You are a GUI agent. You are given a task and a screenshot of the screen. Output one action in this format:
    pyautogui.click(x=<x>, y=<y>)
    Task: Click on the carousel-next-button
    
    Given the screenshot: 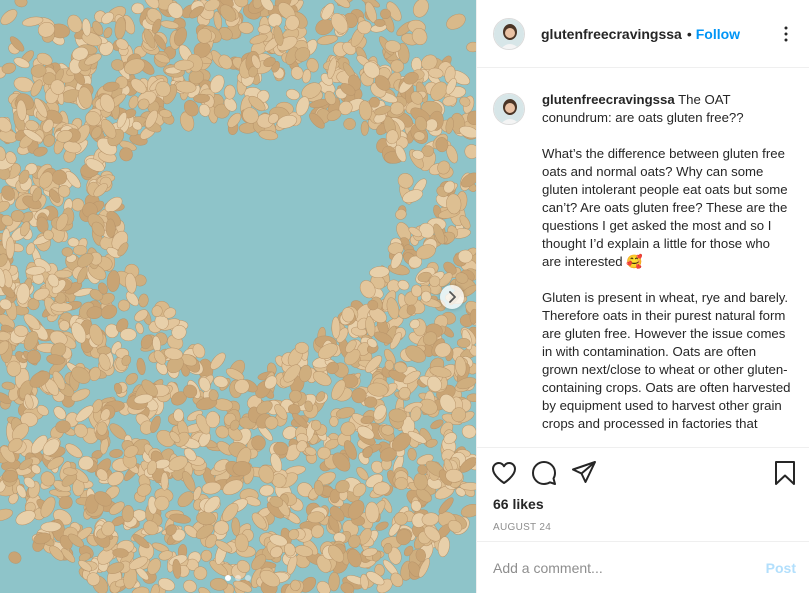 What is the action you would take?
    pyautogui.click(x=452, y=297)
    